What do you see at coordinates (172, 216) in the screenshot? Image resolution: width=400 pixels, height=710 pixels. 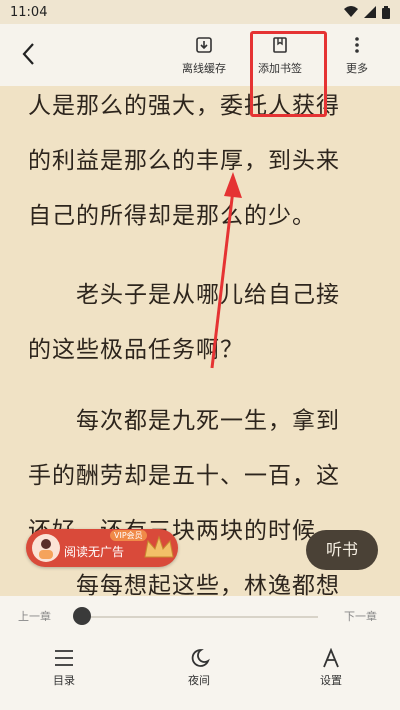 I see `text-line: 自己的所得却是那么的少。` at bounding box center [172, 216].